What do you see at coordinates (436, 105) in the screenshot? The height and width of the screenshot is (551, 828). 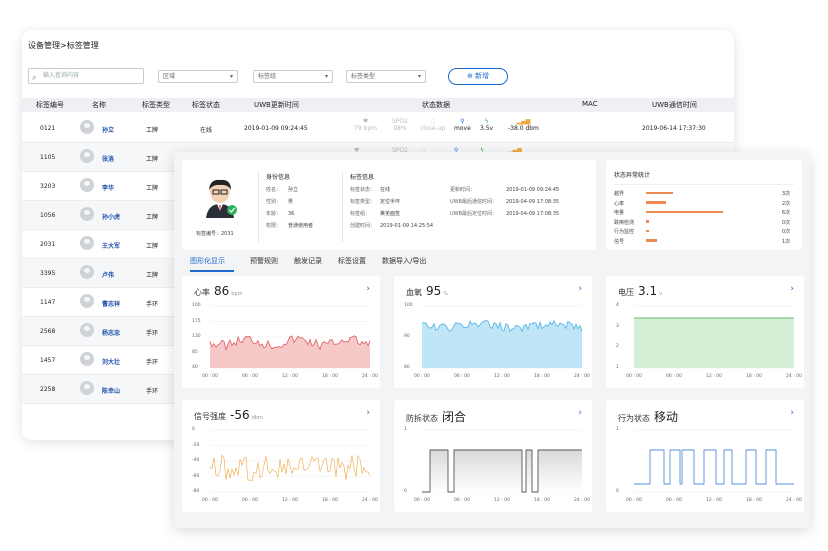 I see `col-header-state-data: 状态数据` at bounding box center [436, 105].